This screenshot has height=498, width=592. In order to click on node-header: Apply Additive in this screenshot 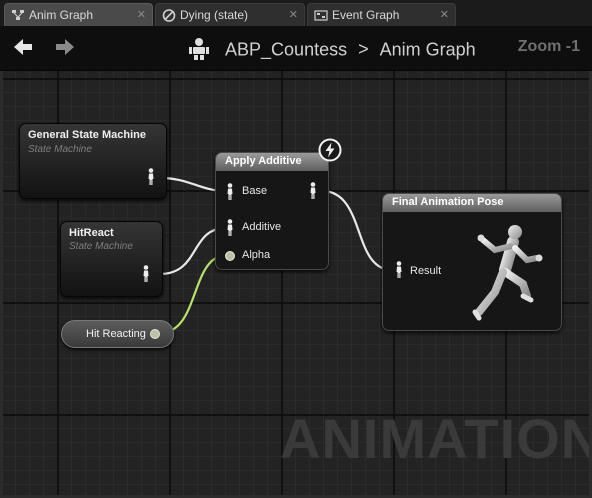, I will do `click(272, 162)`.